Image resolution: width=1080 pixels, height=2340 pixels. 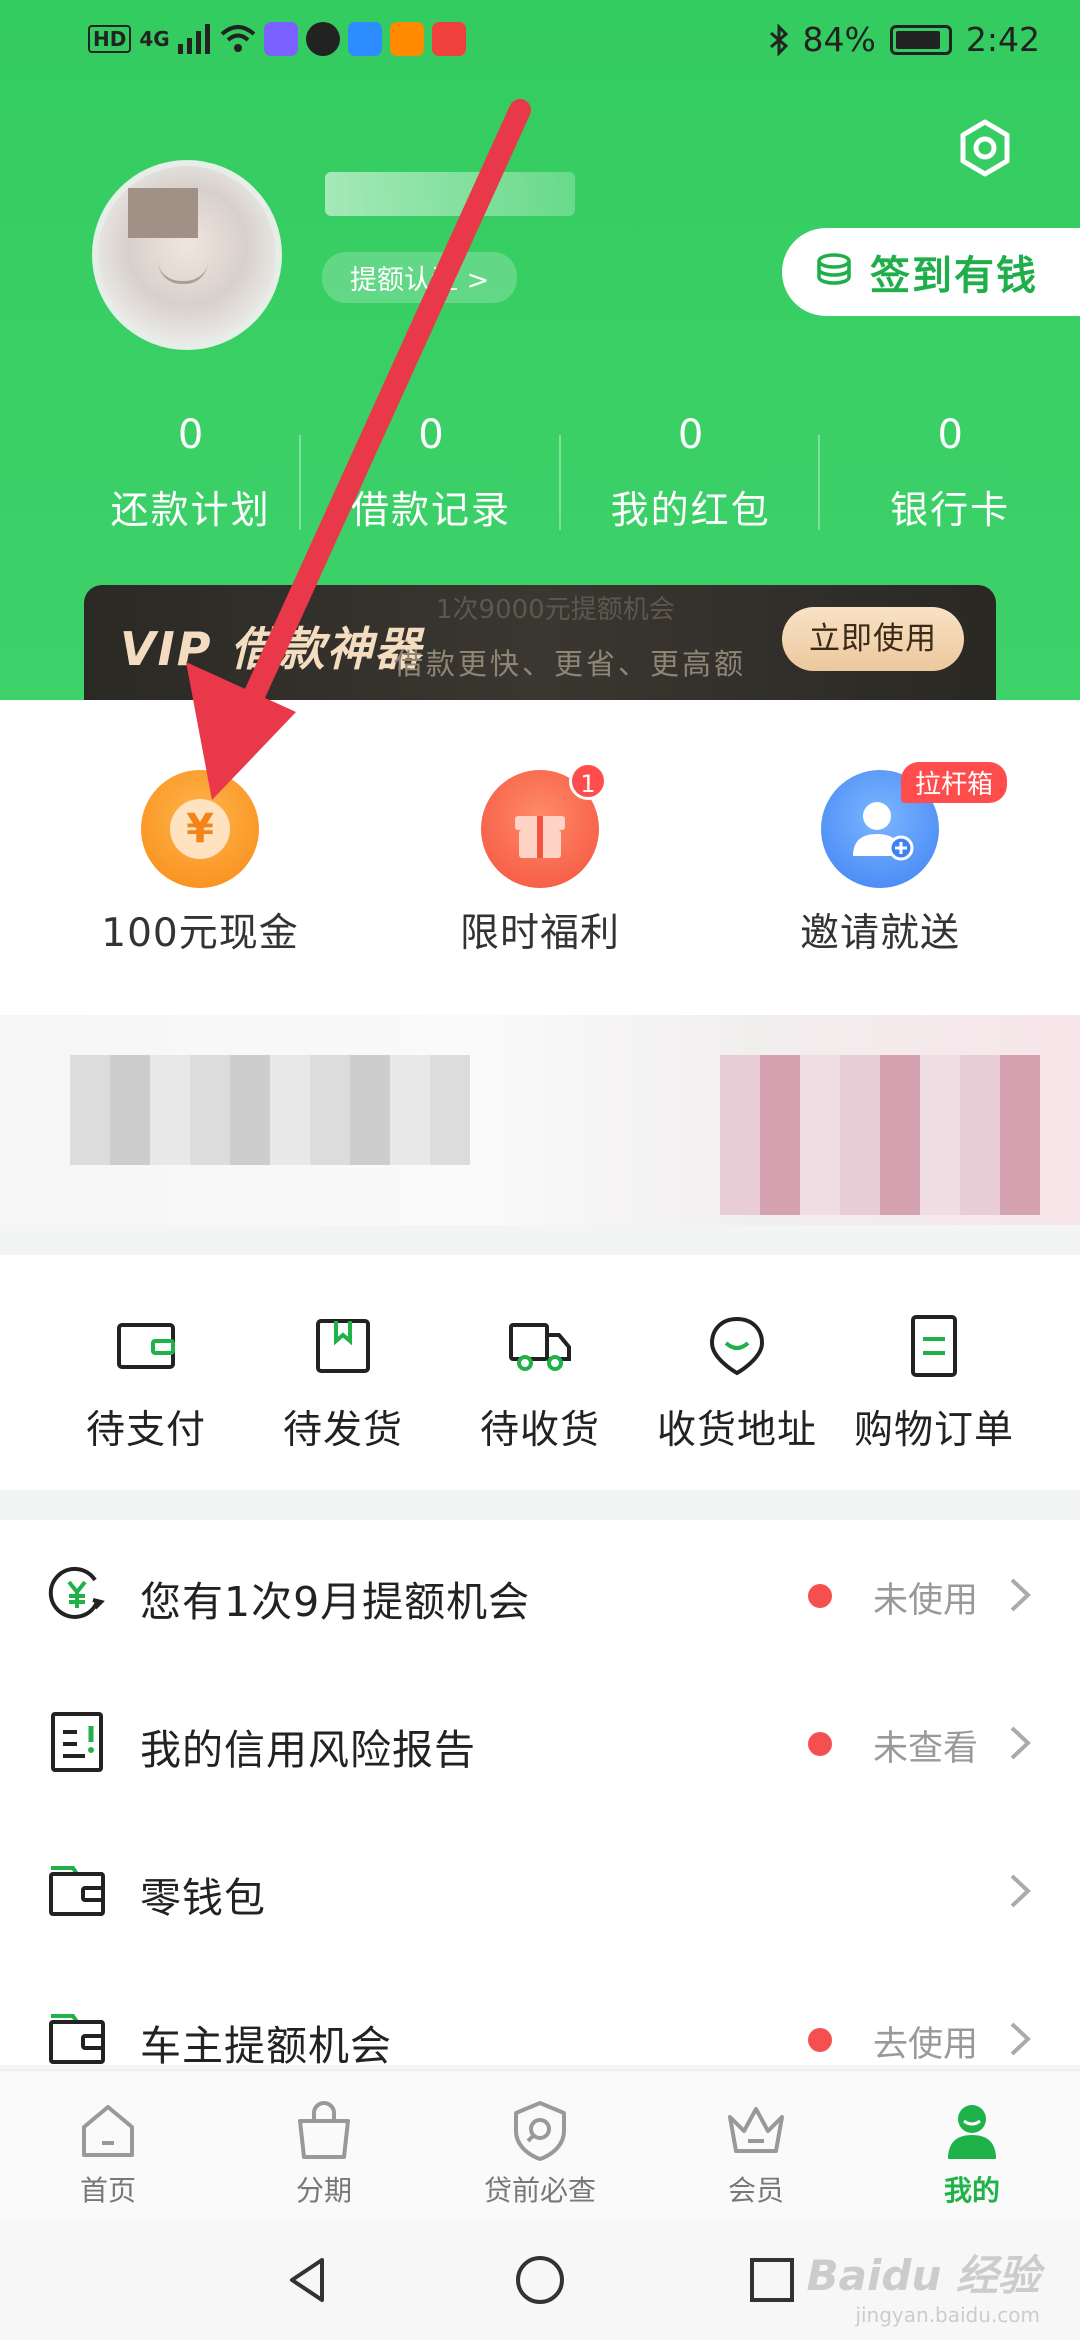 I want to click on home-circle-icon, so click(x=540, y=2280).